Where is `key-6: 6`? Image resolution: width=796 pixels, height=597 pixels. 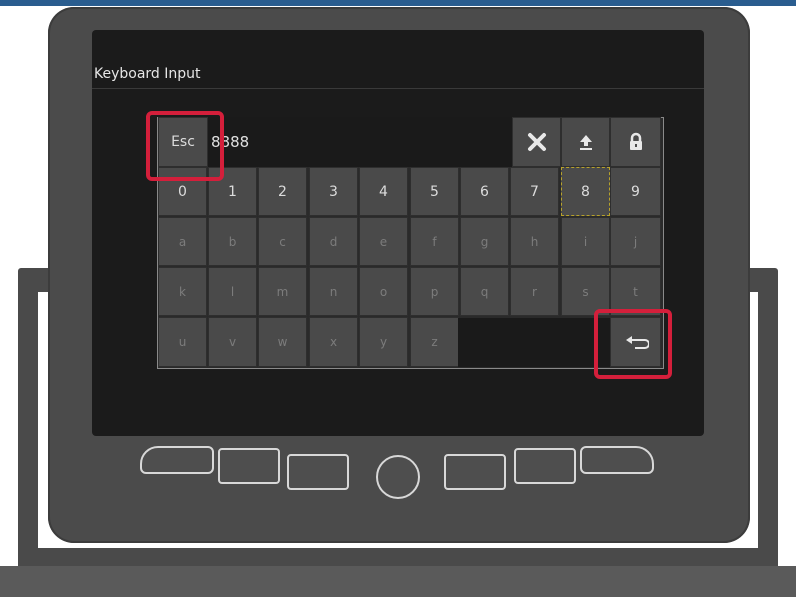
key-6: 6 is located at coordinates (484, 191).